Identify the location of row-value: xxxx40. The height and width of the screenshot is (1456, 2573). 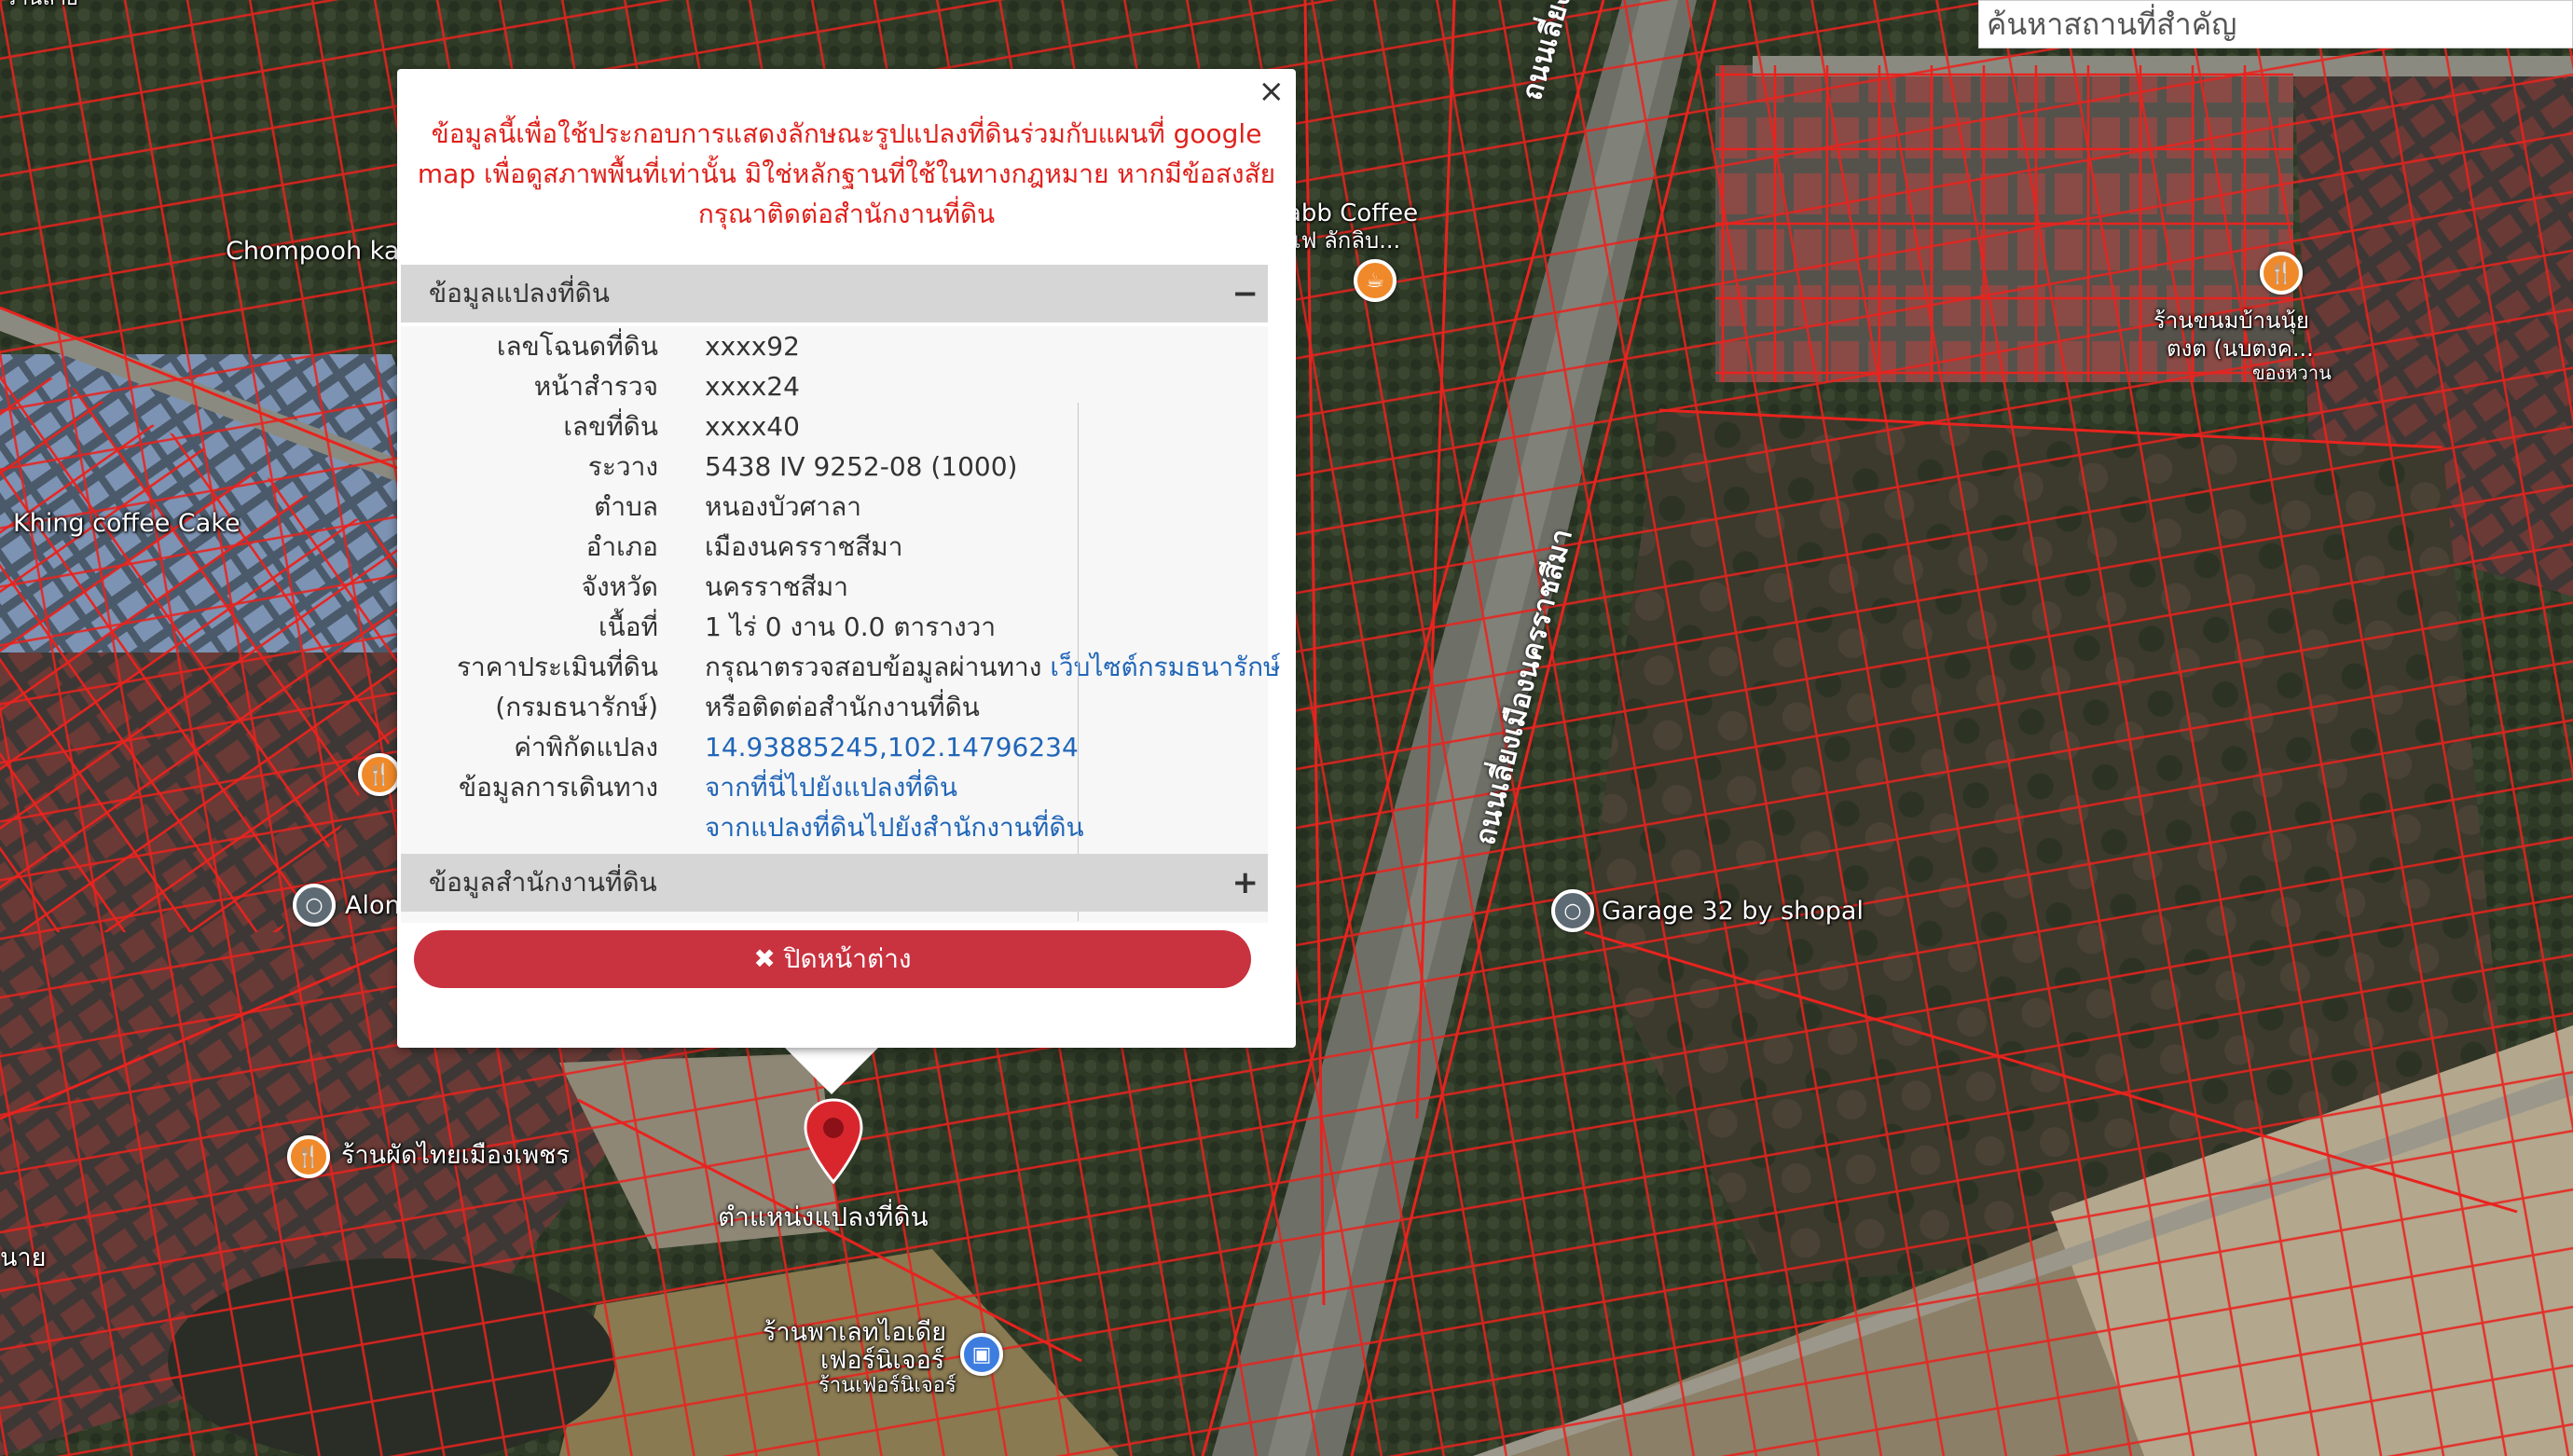
(752, 426).